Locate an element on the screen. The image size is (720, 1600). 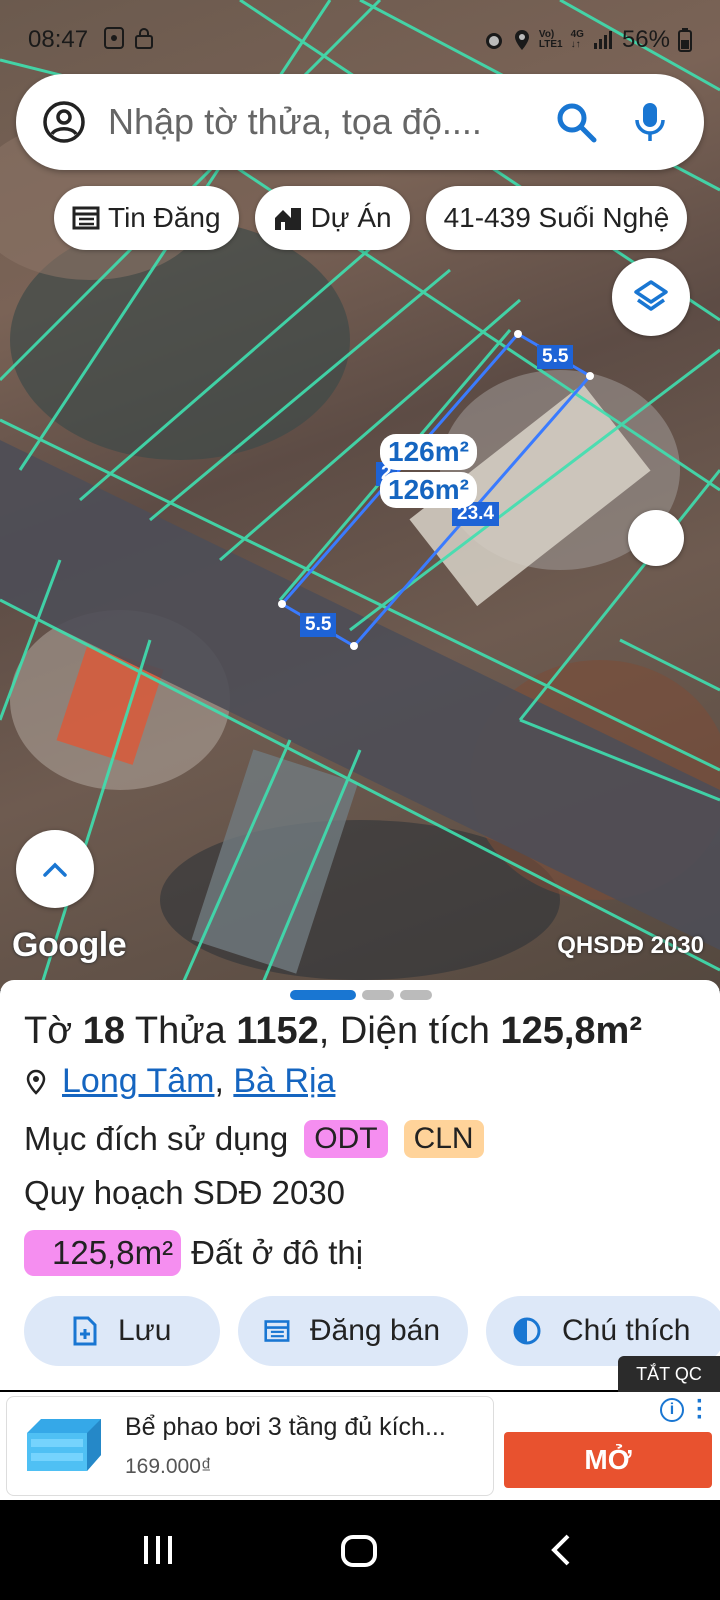
legend-button-label: Chú thích is located at coordinates (626, 1330).